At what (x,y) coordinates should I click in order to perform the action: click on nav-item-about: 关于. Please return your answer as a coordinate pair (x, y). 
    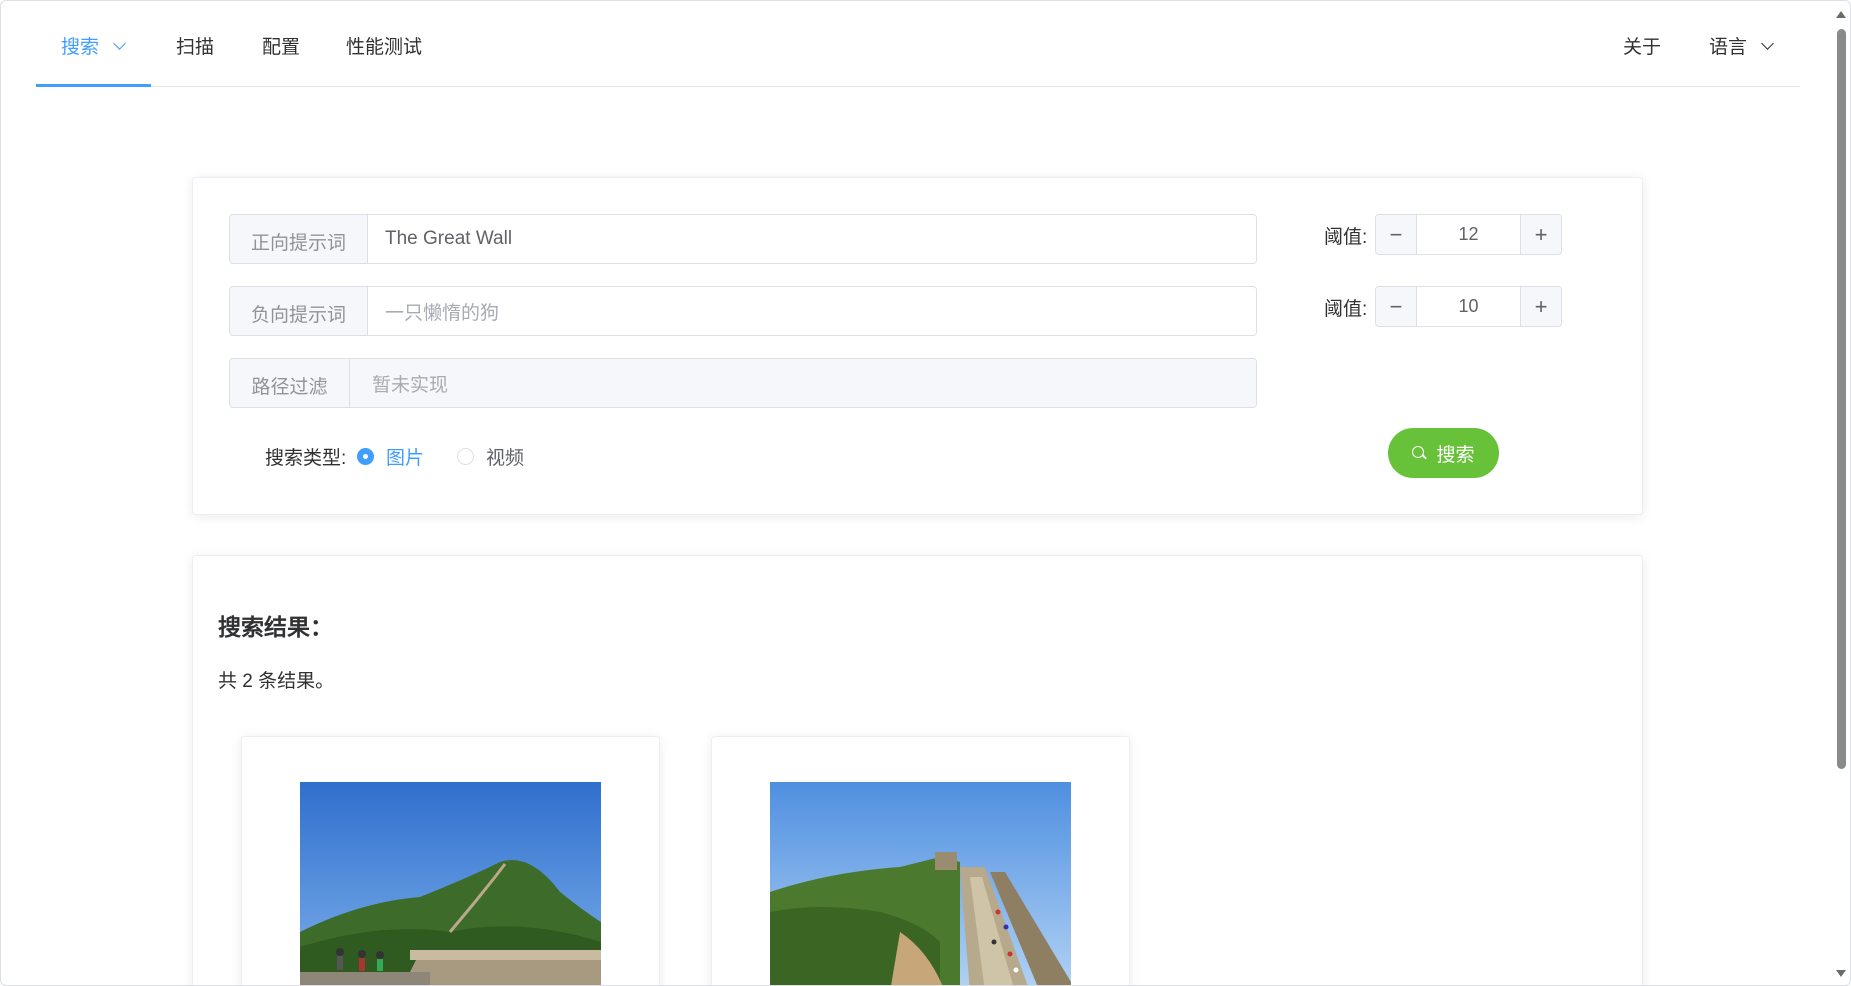
    Looking at the image, I should click on (1642, 44).